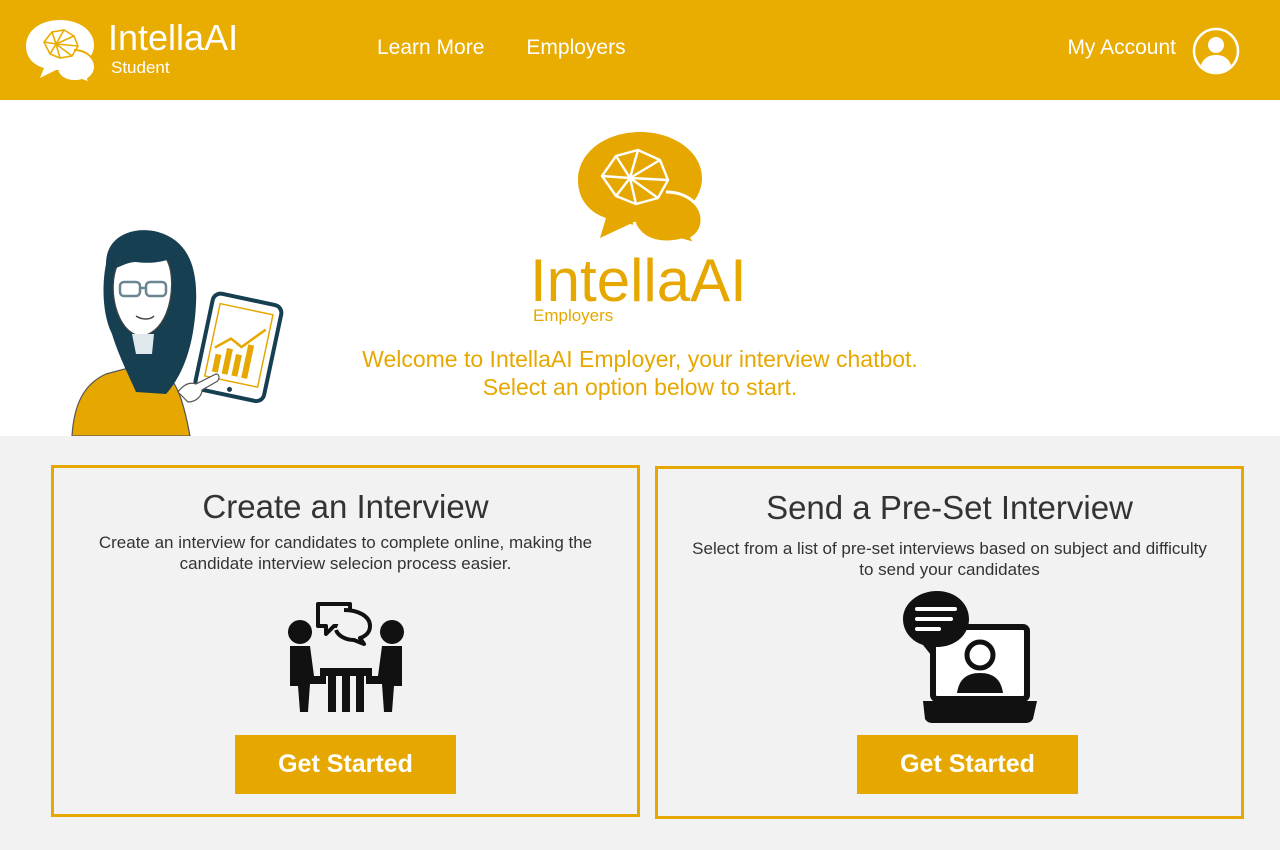  What do you see at coordinates (140, 67) in the screenshot?
I see `brand-subtitle: Student` at bounding box center [140, 67].